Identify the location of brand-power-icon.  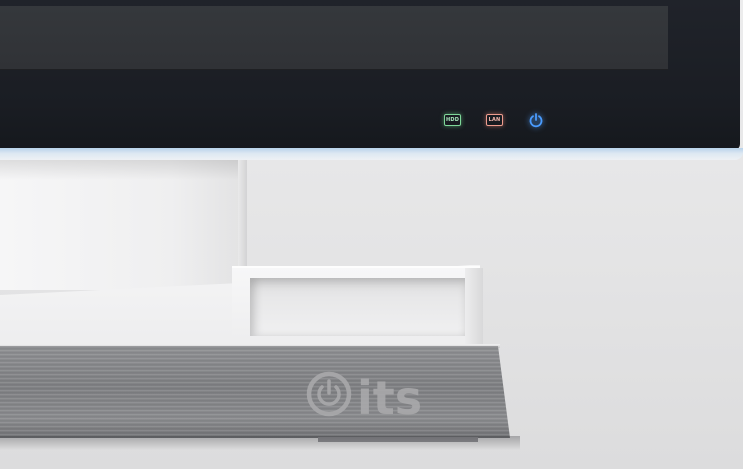
(329, 394).